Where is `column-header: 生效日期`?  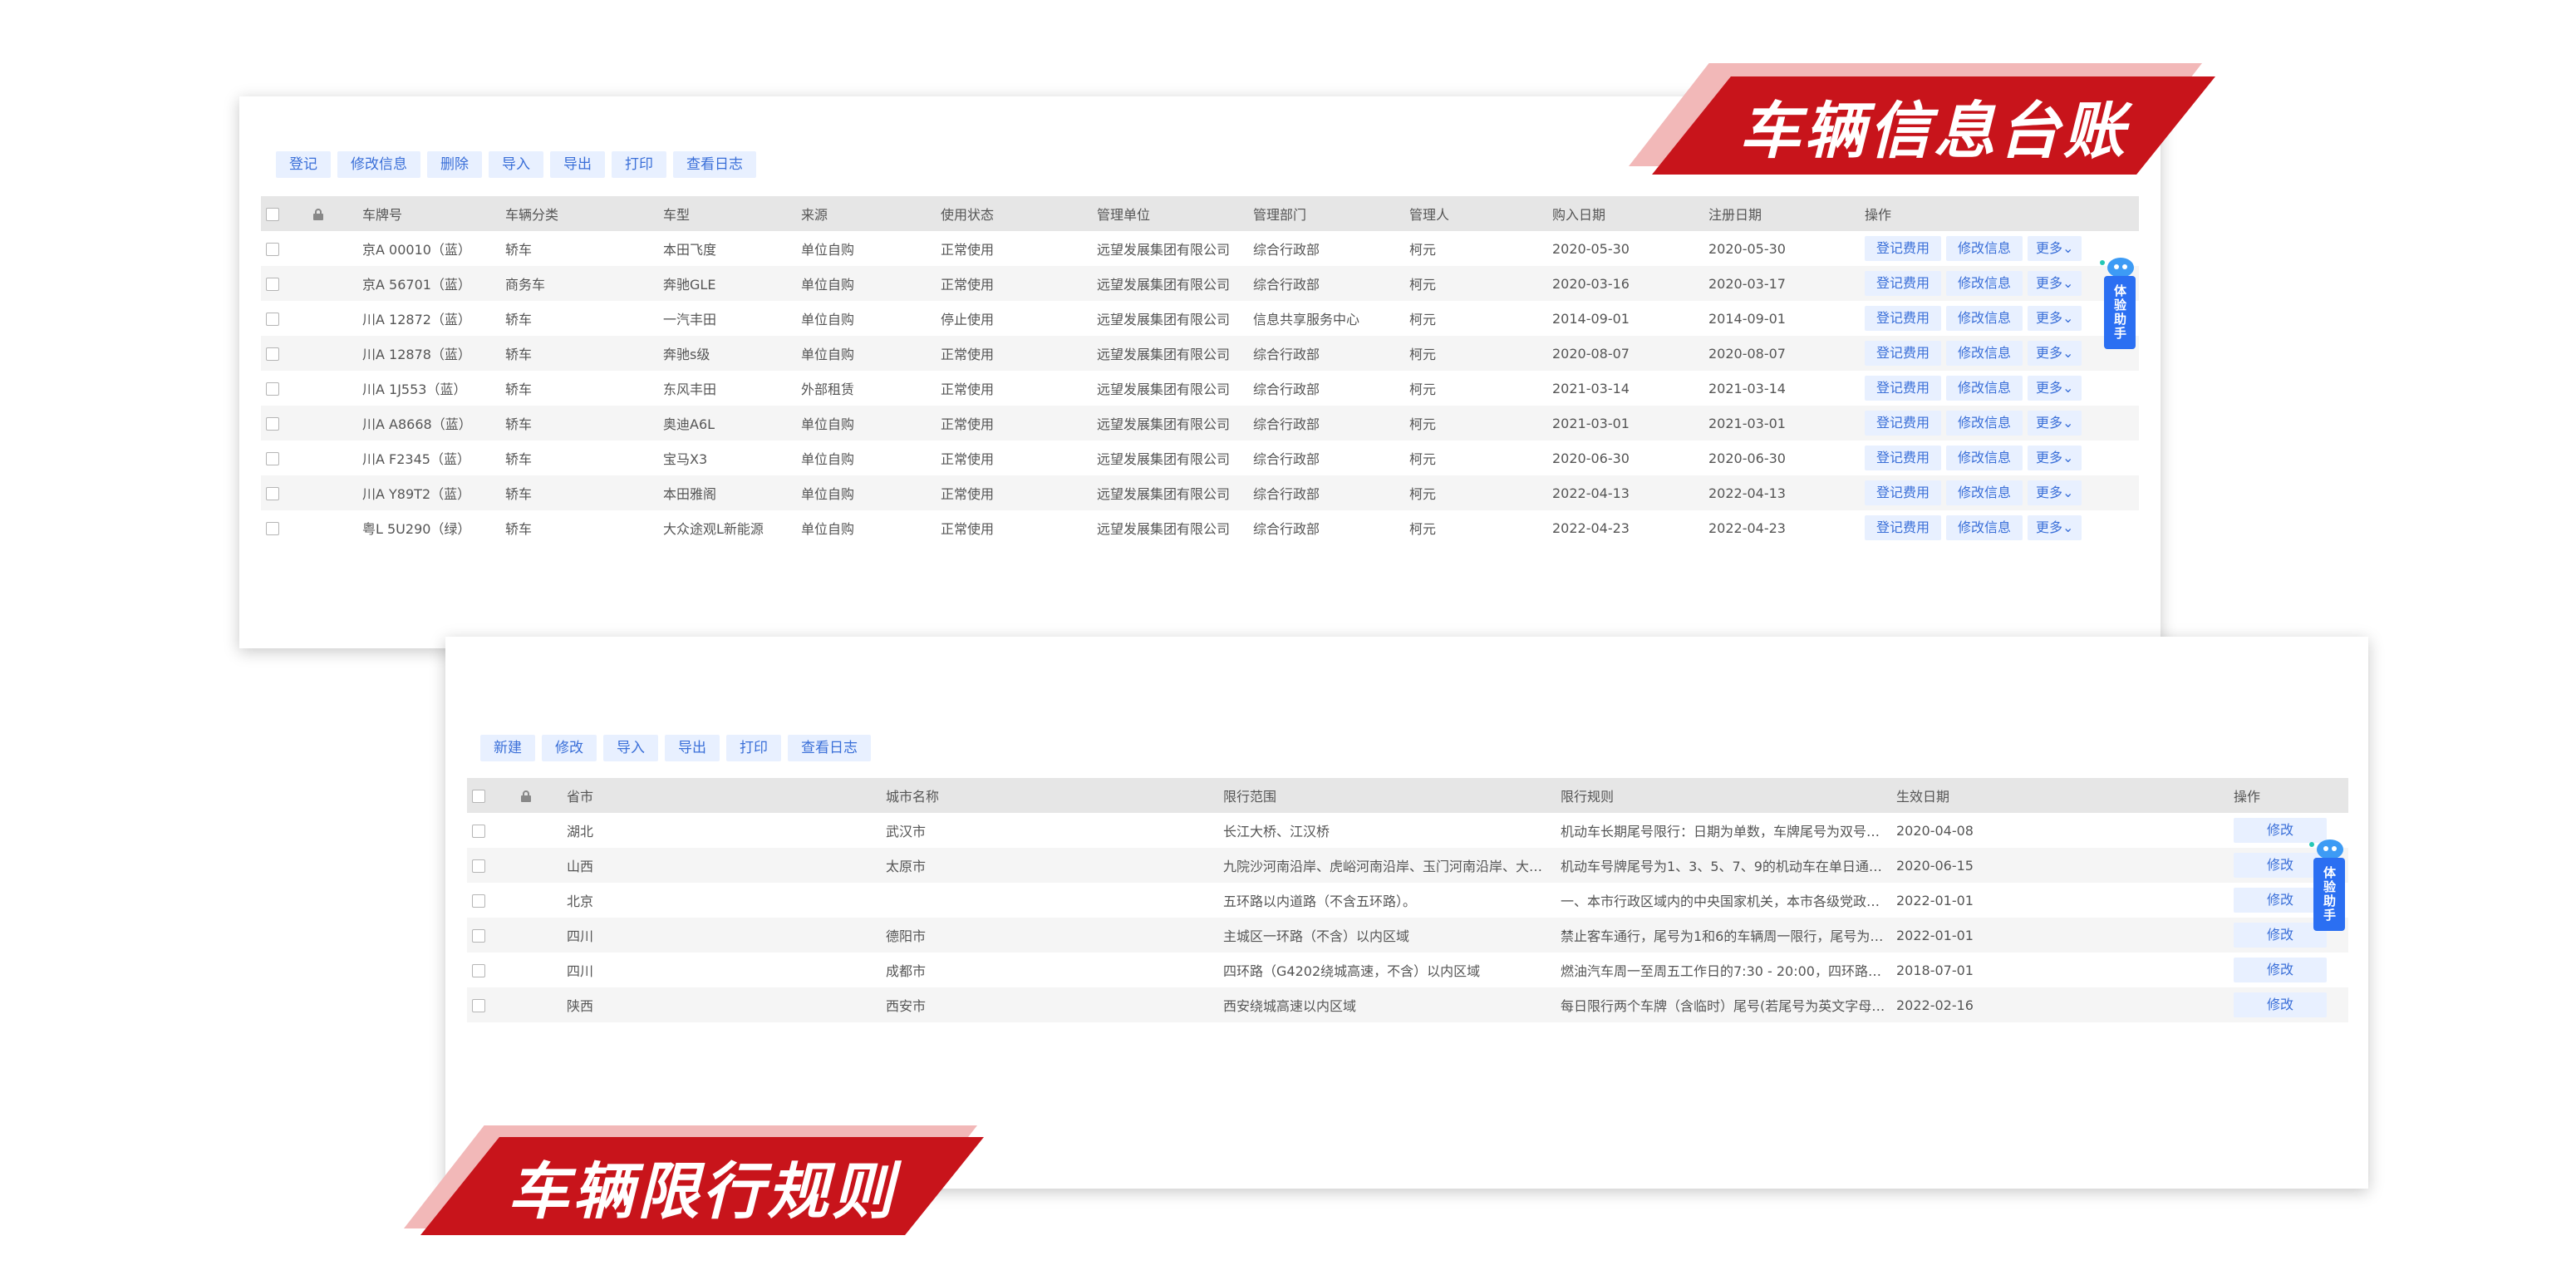
column-header: 生效日期 is located at coordinates (2060, 795).